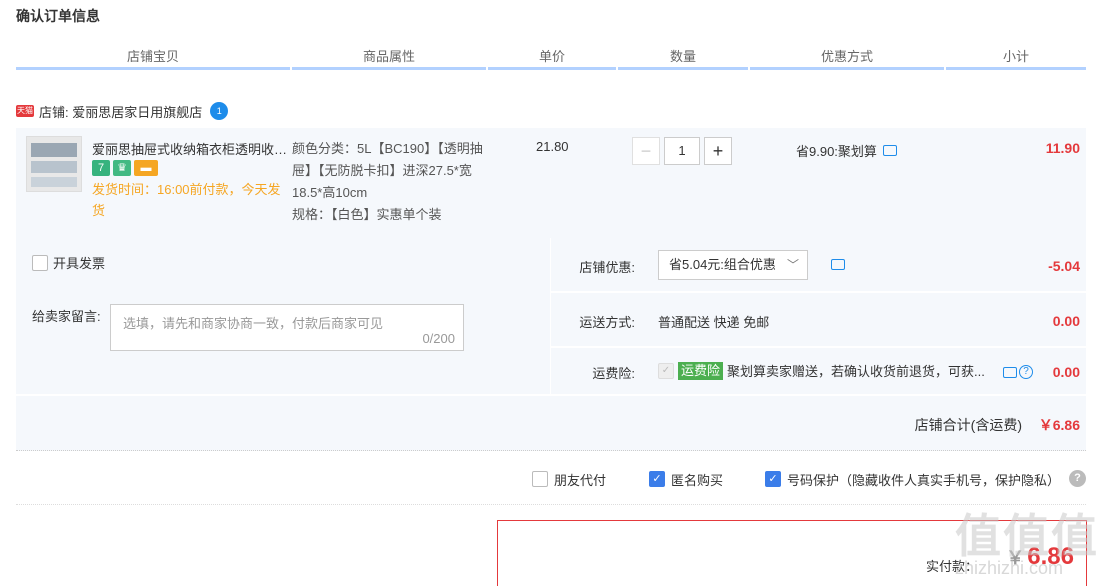  I want to click on friend-pay-option: 朋友代付, so click(569, 479).